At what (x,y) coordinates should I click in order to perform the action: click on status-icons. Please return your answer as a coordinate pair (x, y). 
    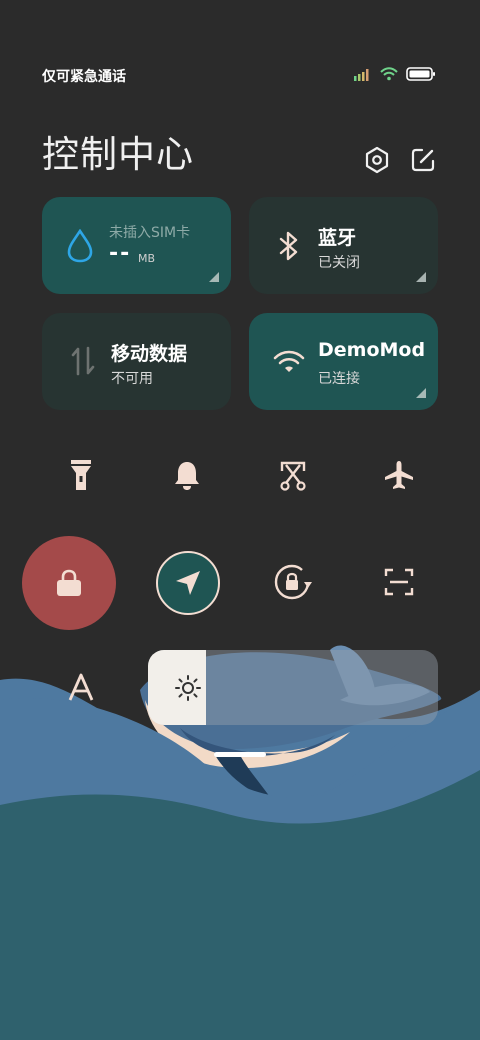
    Looking at the image, I should click on (395, 74).